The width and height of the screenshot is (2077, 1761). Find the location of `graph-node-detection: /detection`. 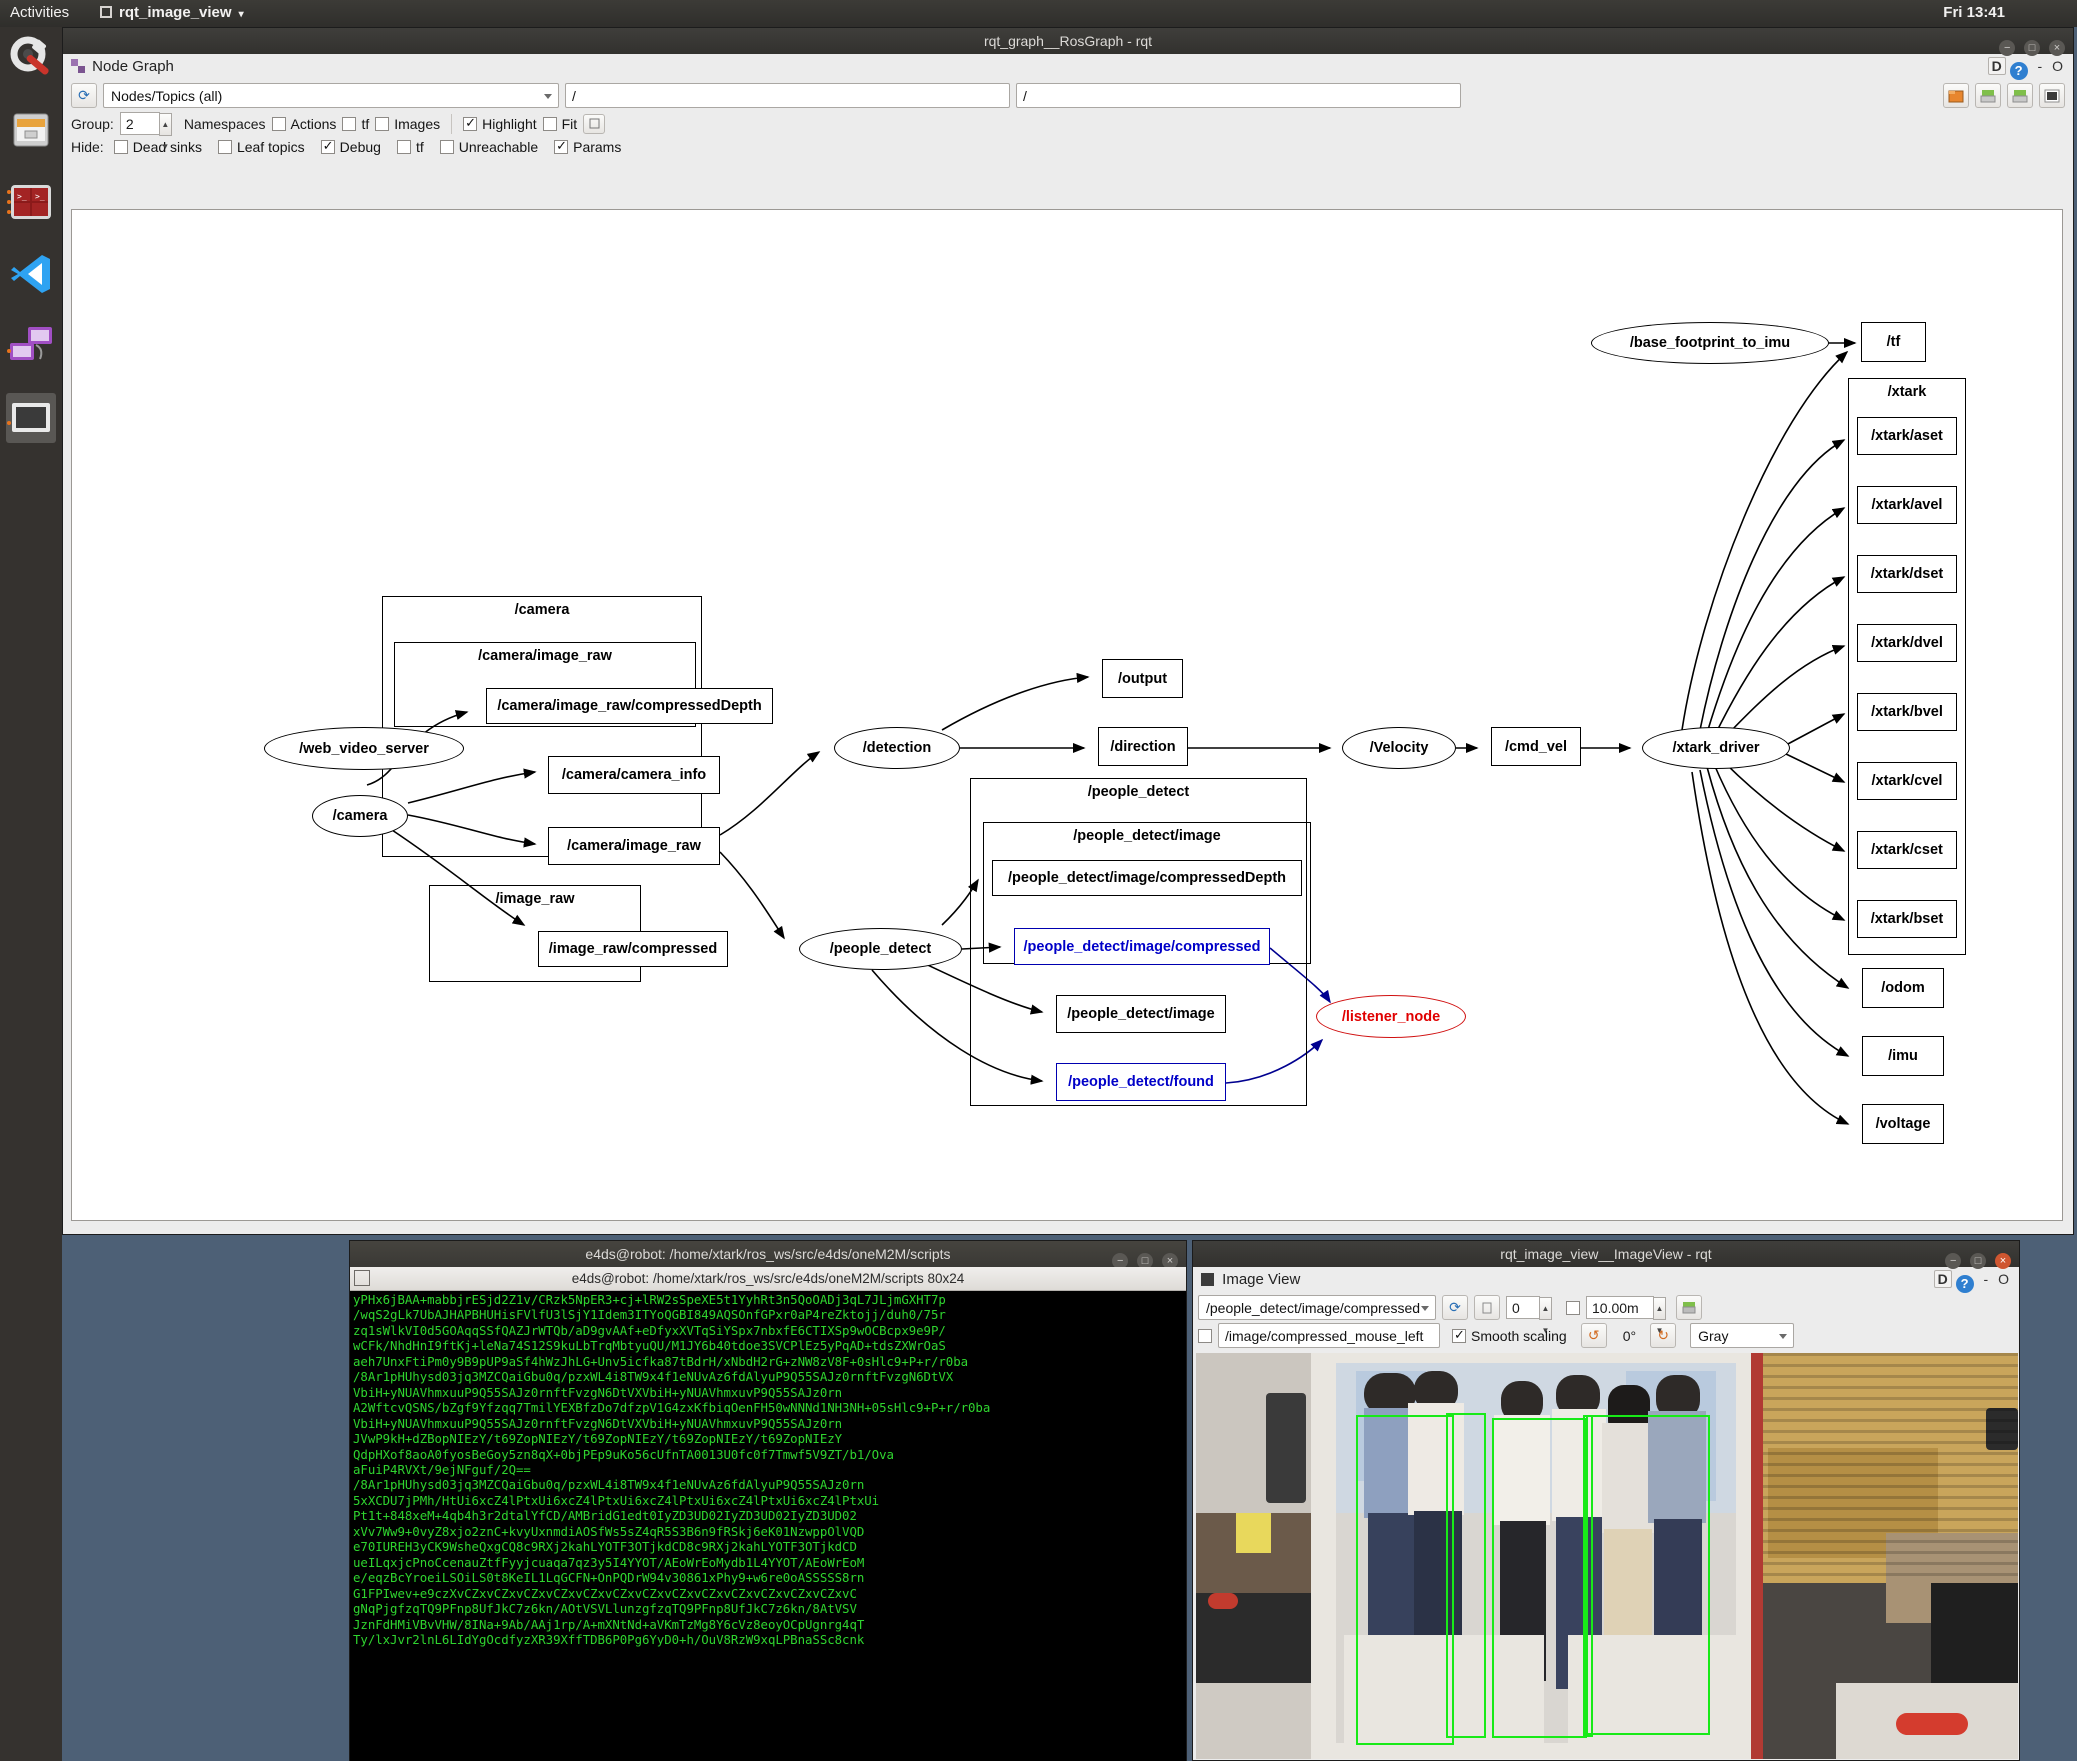

graph-node-detection: /detection is located at coordinates (897, 748).